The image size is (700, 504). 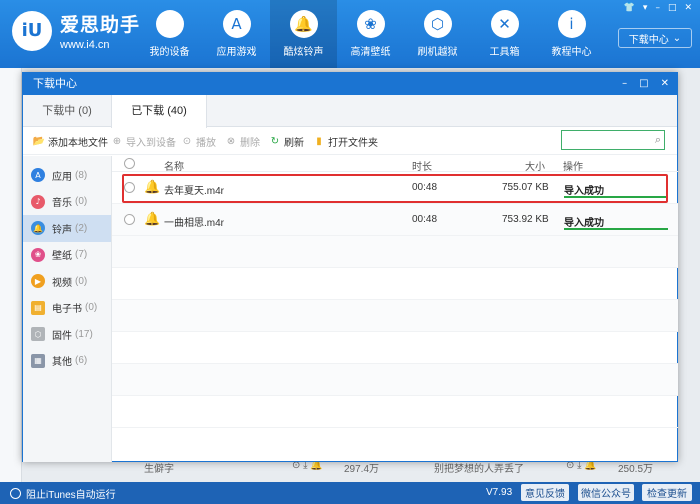 What do you see at coordinates (629, 8) in the screenshot?
I see `skin-icon: 👕` at bounding box center [629, 8].